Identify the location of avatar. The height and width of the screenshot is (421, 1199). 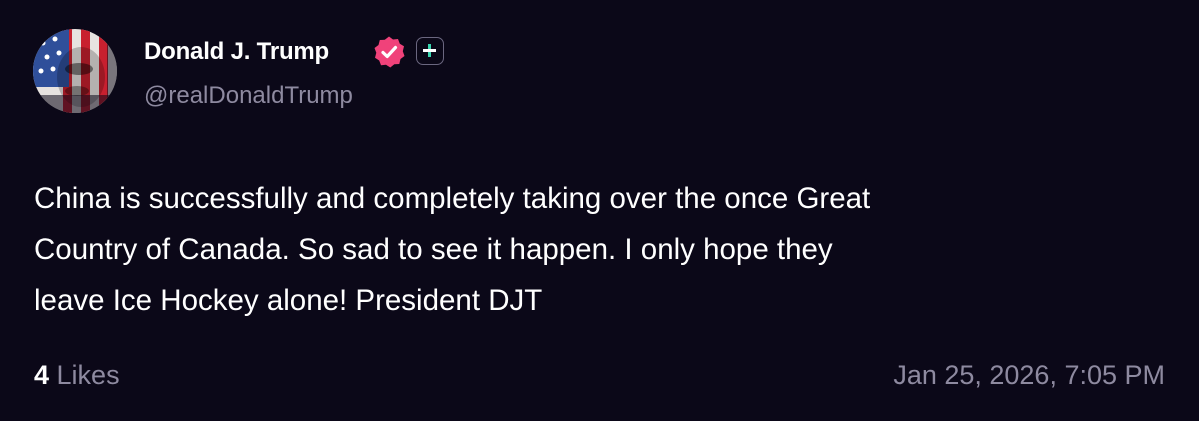
(75, 71).